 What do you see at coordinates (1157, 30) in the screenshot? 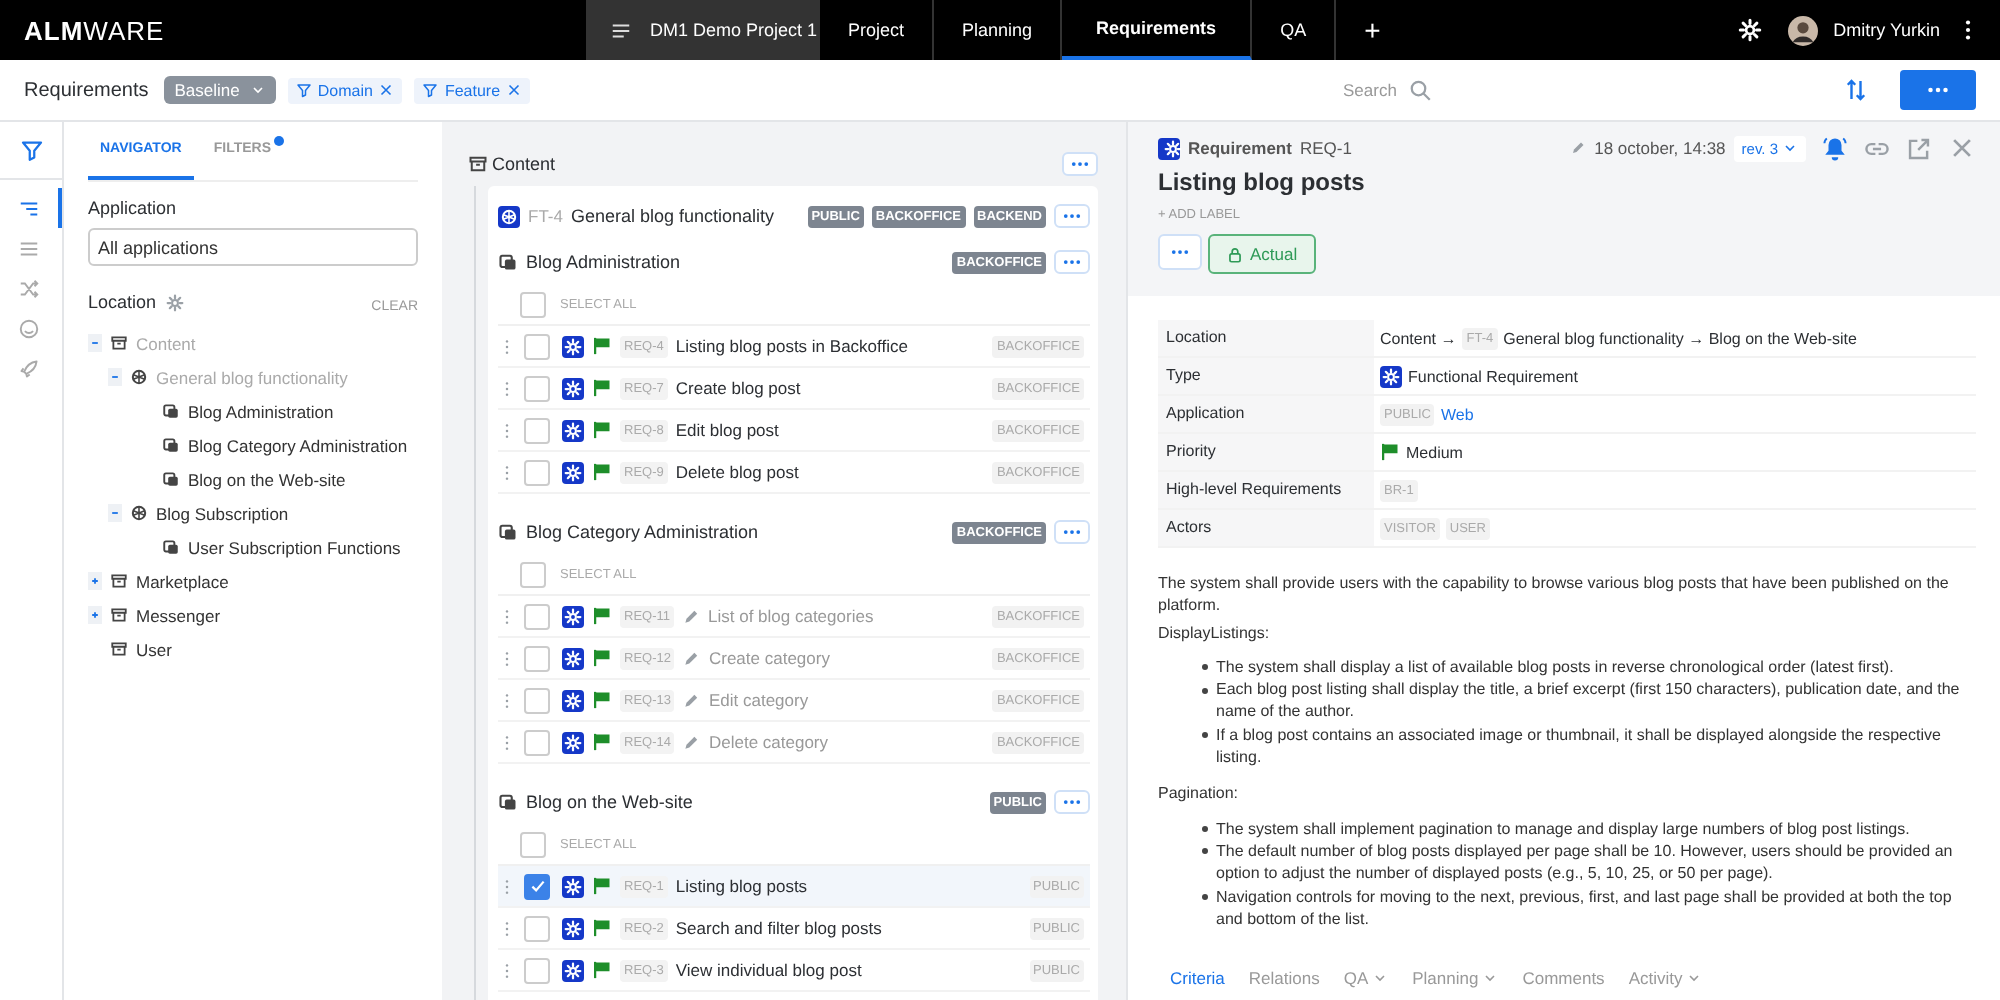
I see `nav-tab: Requirements` at bounding box center [1157, 30].